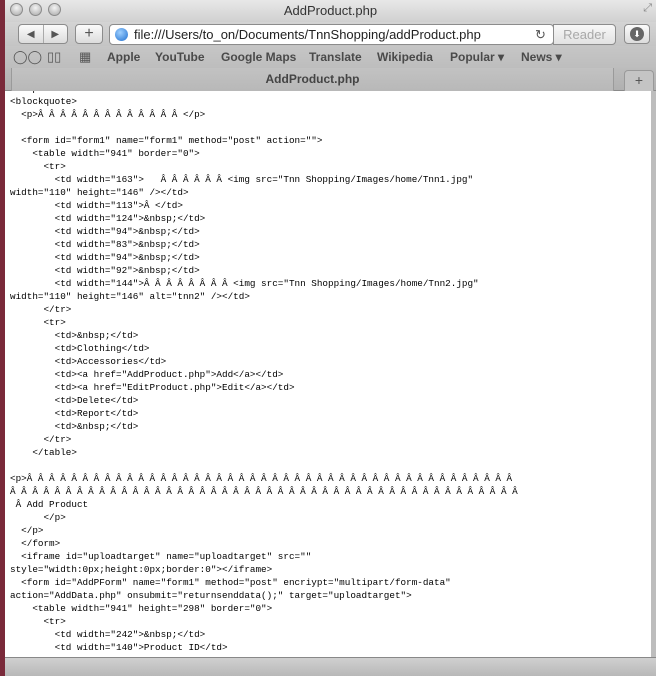 This screenshot has width=656, height=676. Describe the element at coordinates (108, 218) in the screenshot. I see `code-line: <td width="124">&nbsp;</td>` at that location.